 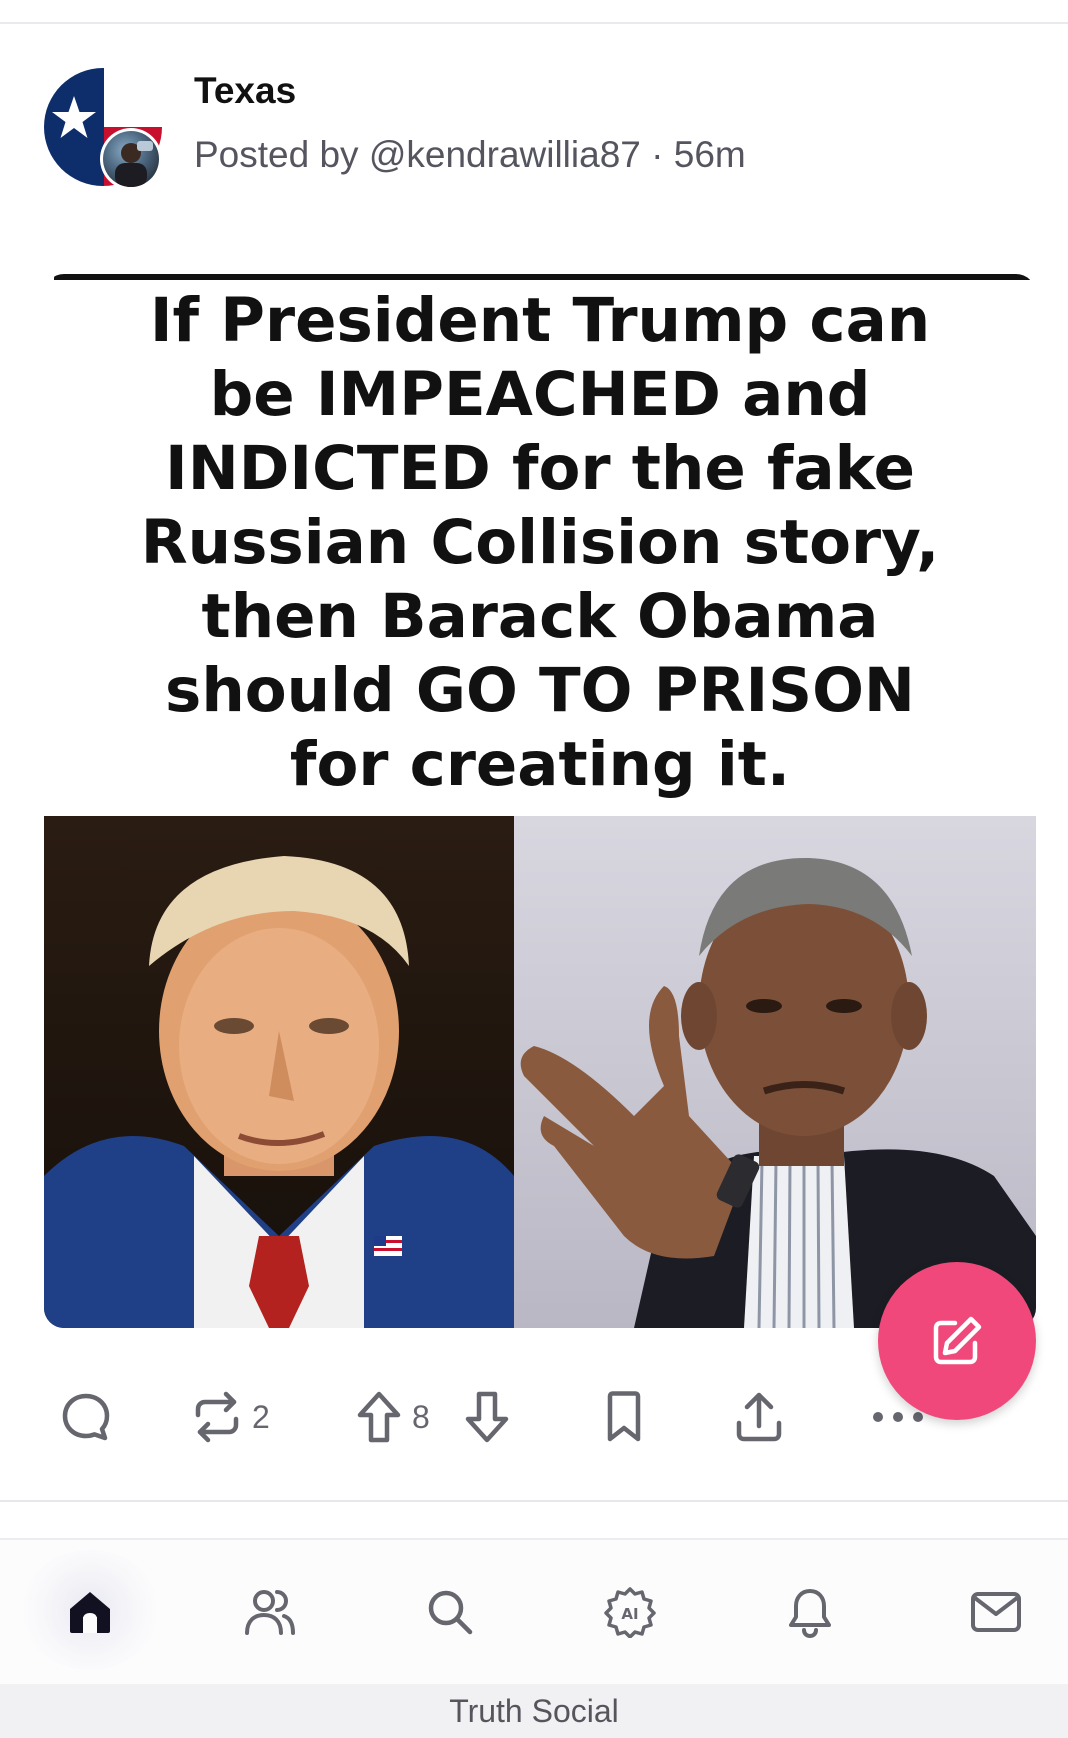 I want to click on downvote-icon, so click(x=487, y=1417).